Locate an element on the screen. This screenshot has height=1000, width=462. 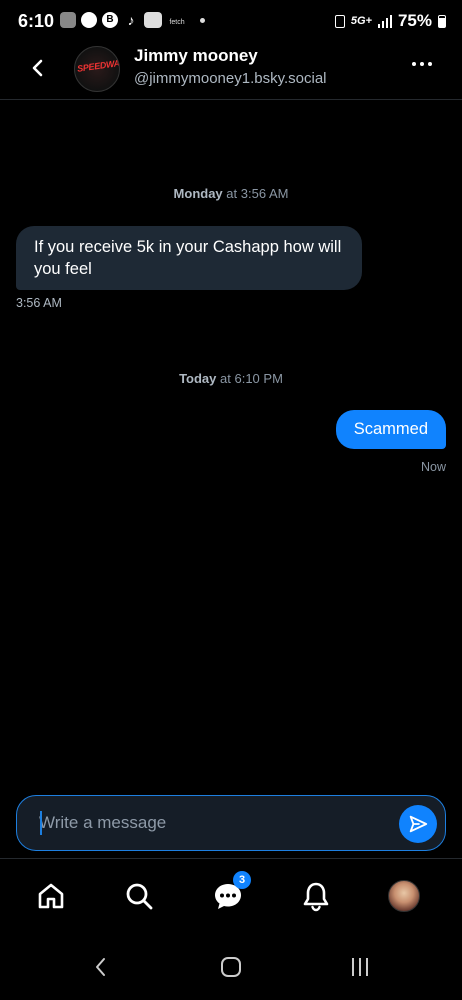
home-square-icon is located at coordinates (231, 967).